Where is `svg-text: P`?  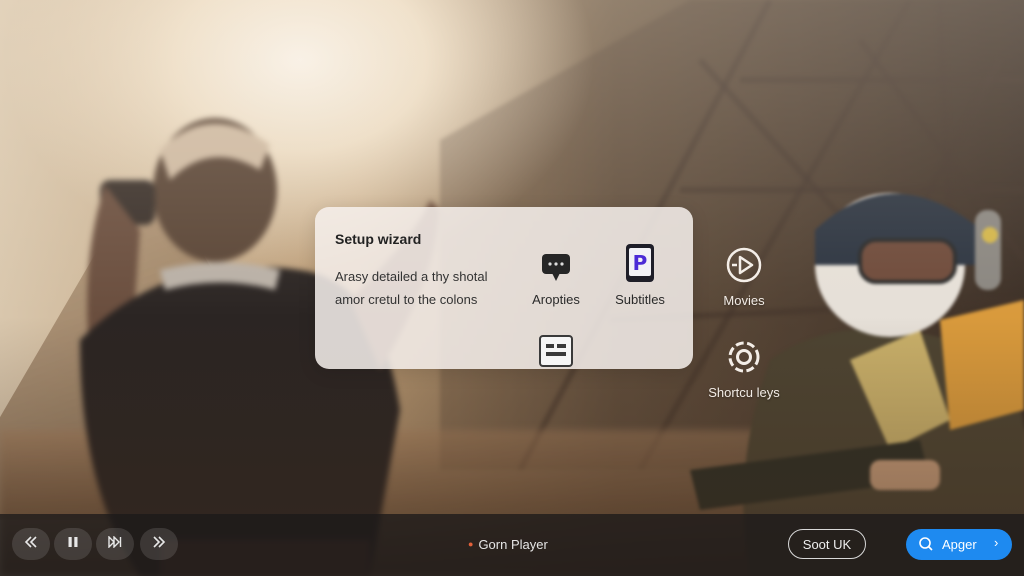 svg-text: P is located at coordinates (640, 263).